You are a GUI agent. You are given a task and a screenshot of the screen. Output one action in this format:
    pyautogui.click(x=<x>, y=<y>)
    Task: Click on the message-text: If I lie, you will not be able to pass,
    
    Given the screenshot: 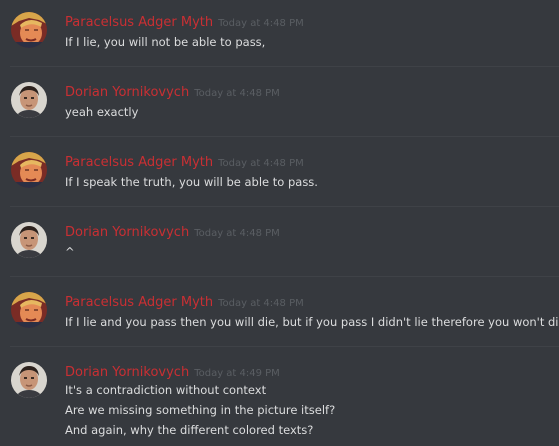 What is the action you would take?
    pyautogui.click(x=165, y=42)
    